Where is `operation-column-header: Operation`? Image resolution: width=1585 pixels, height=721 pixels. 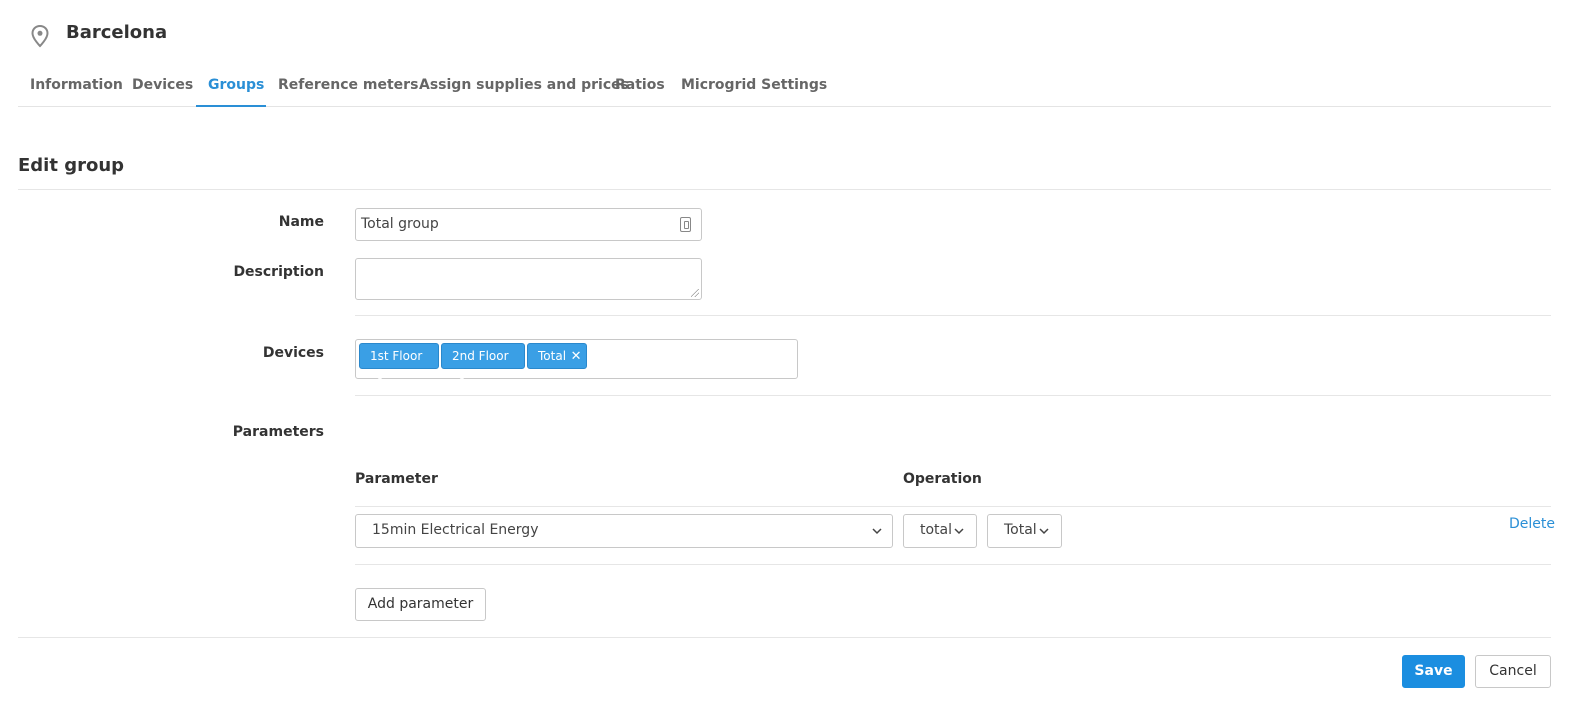
operation-column-header: Operation is located at coordinates (942, 479).